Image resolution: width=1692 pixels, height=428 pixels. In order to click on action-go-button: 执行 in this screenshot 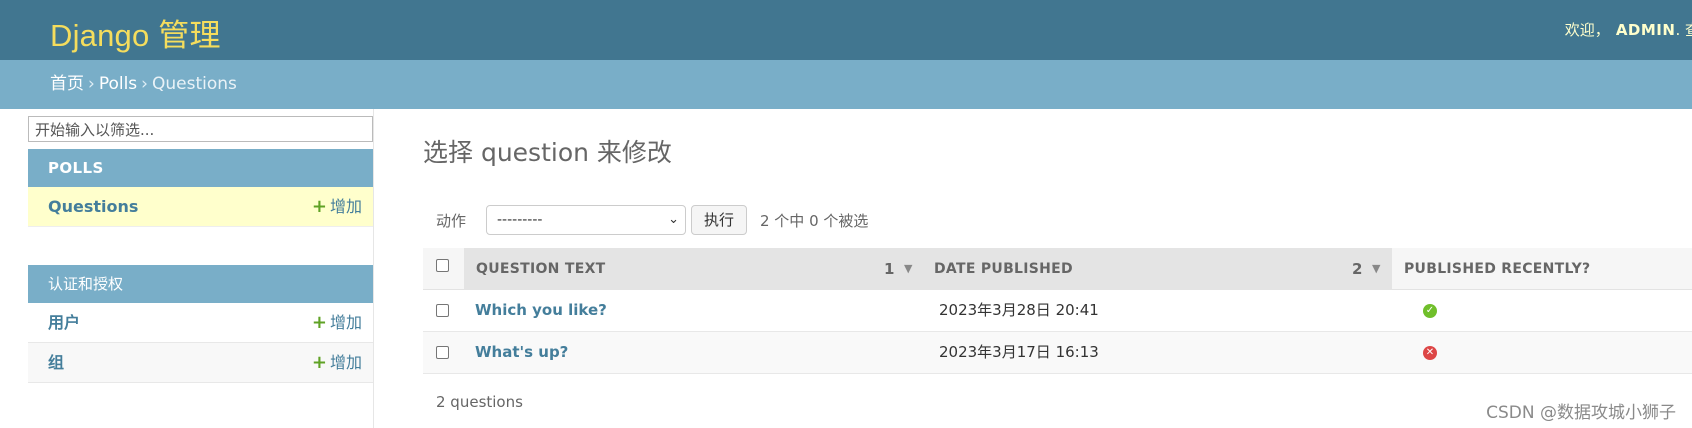, I will do `click(719, 220)`.